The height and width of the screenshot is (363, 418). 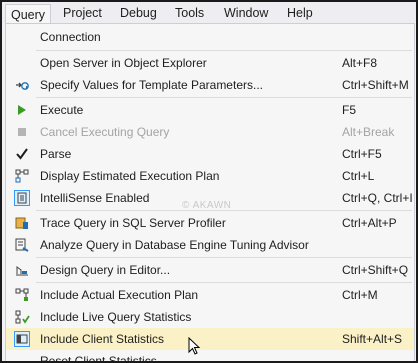 I want to click on intellisense-icon, so click(x=22, y=198).